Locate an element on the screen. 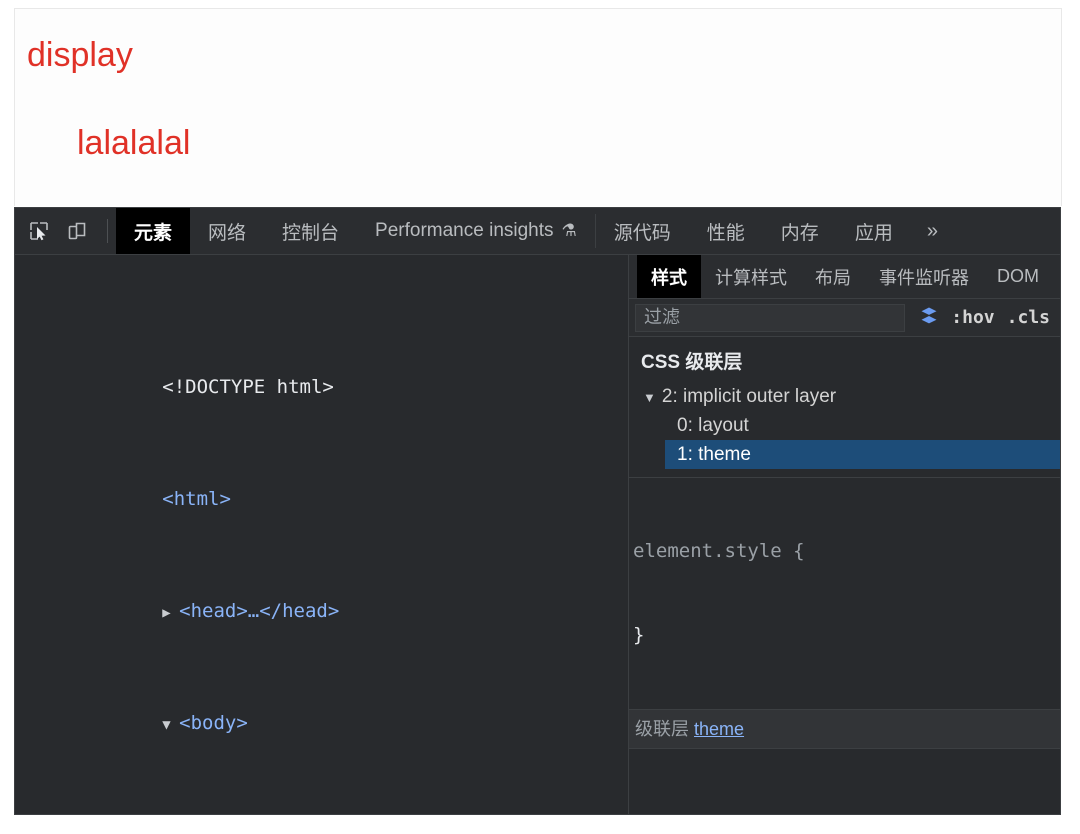 This screenshot has width=1080, height=834. tab-elements: 元素 is located at coordinates (153, 231).